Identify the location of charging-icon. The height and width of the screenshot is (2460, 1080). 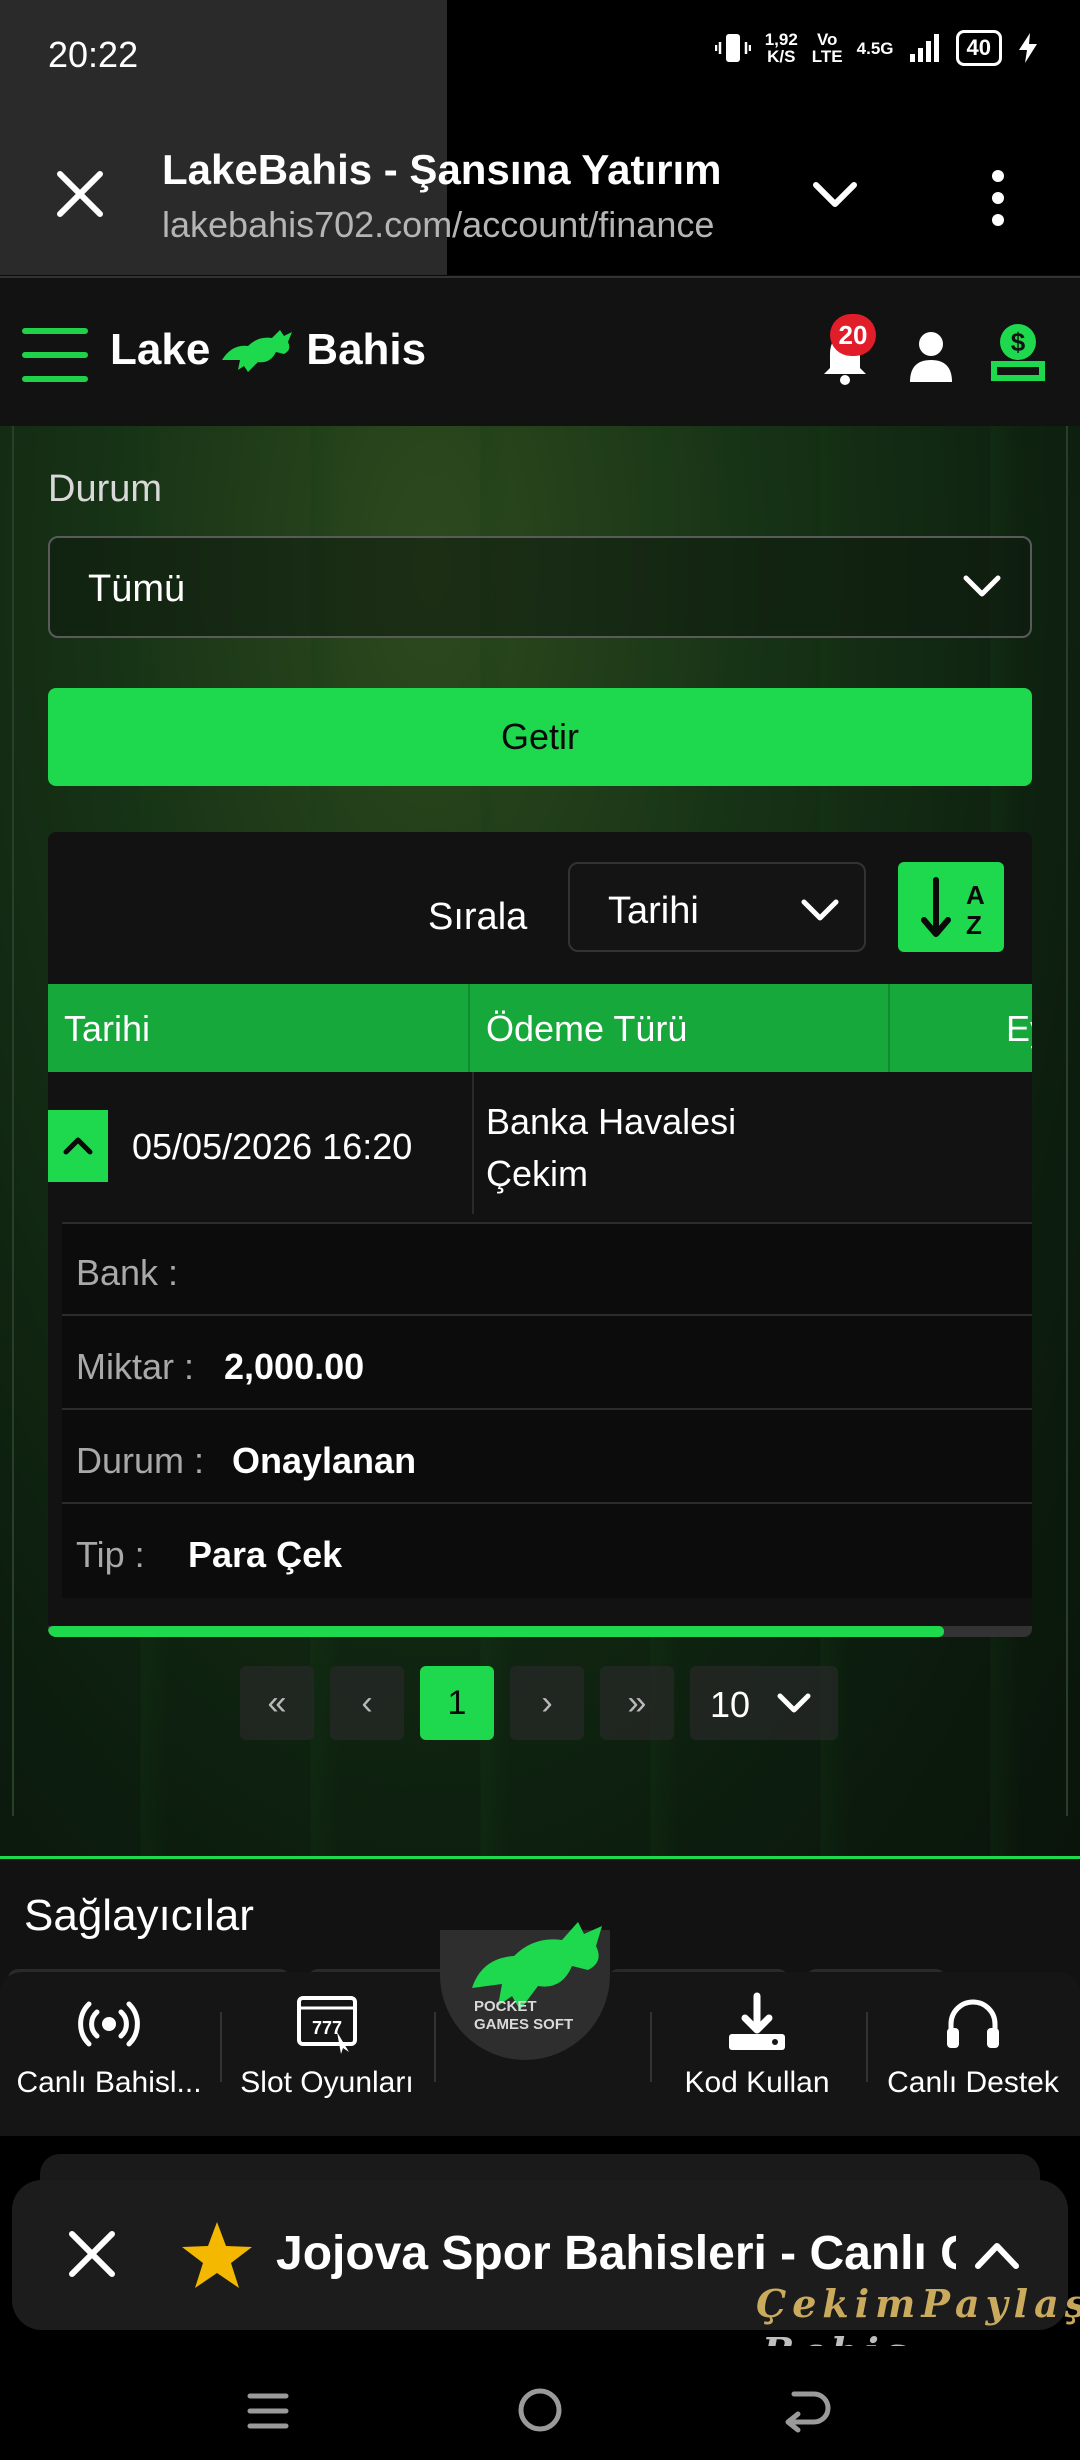
(1028, 48).